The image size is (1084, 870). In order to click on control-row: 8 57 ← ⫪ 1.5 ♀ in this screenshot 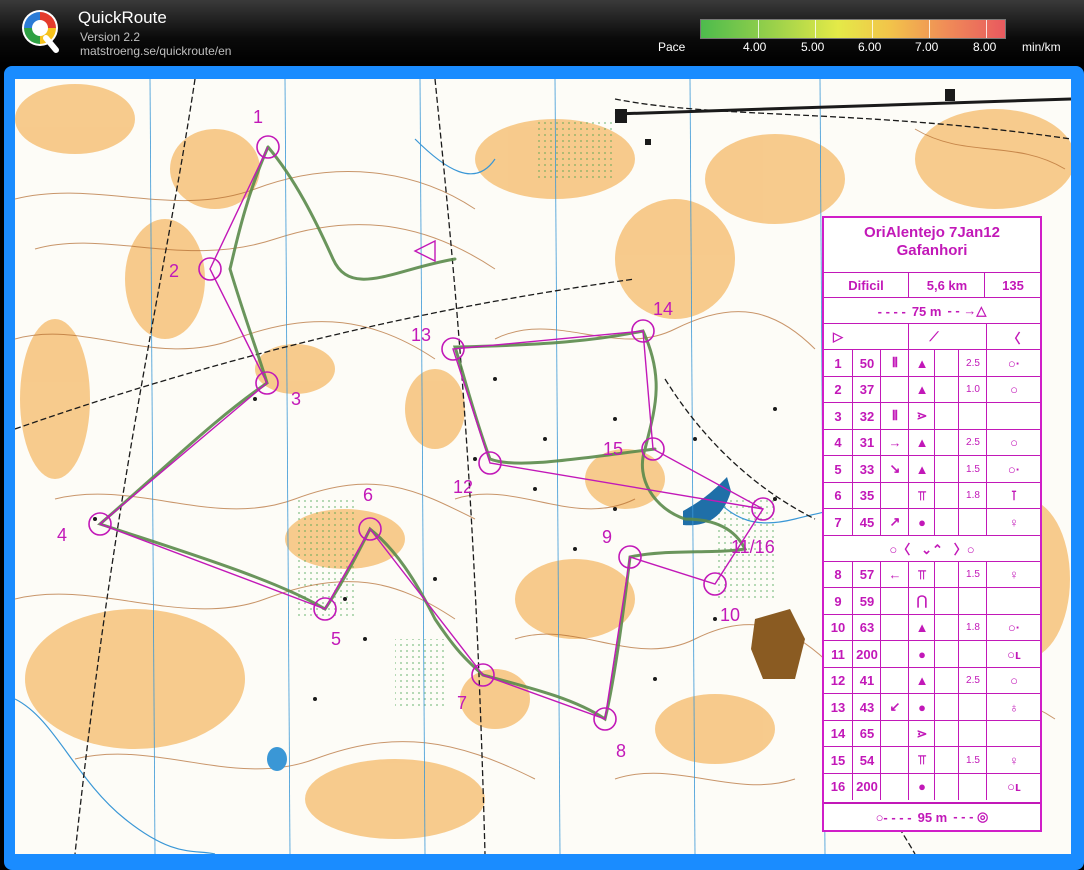, I will do `click(932, 574)`.